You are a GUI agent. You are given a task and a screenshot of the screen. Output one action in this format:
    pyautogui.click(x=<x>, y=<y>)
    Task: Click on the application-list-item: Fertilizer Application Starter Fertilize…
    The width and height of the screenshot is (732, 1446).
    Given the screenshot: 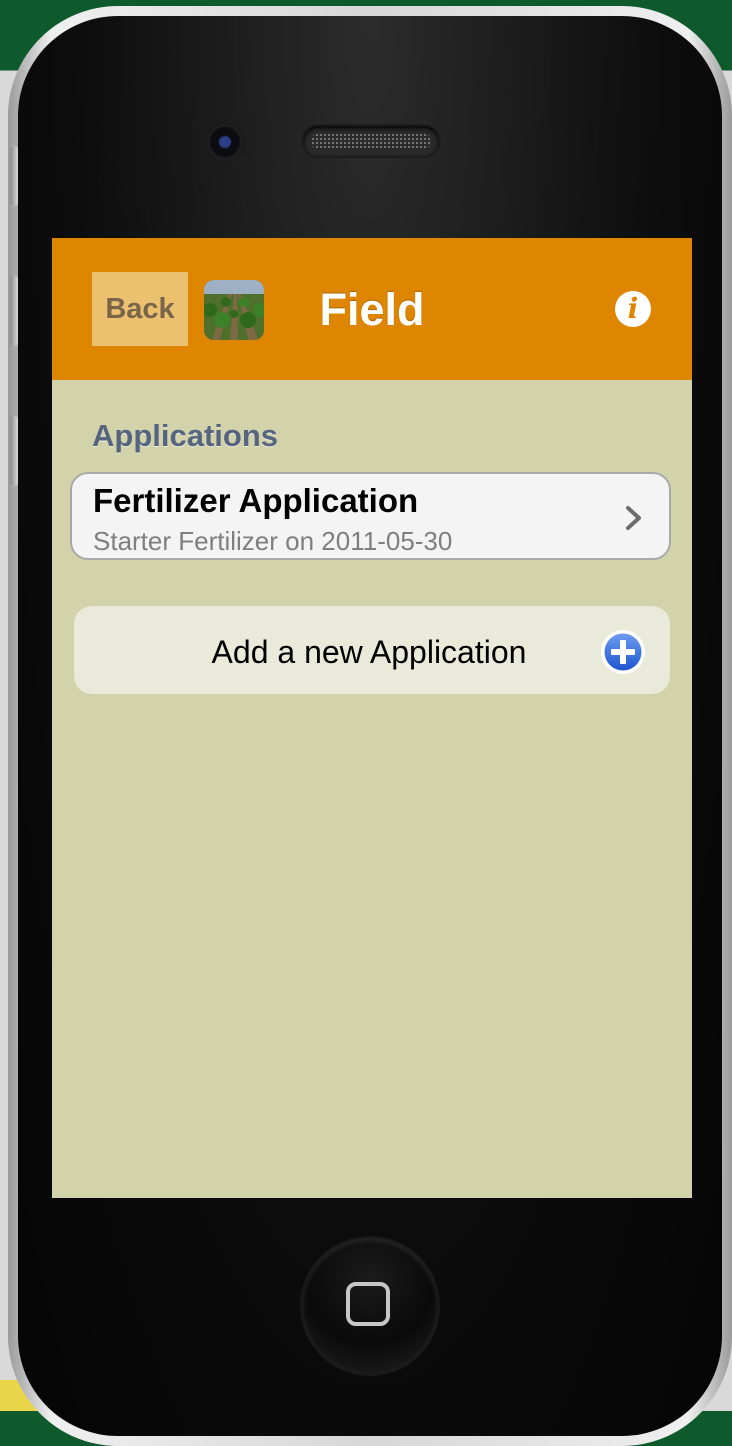 What is the action you would take?
    pyautogui.click(x=370, y=516)
    